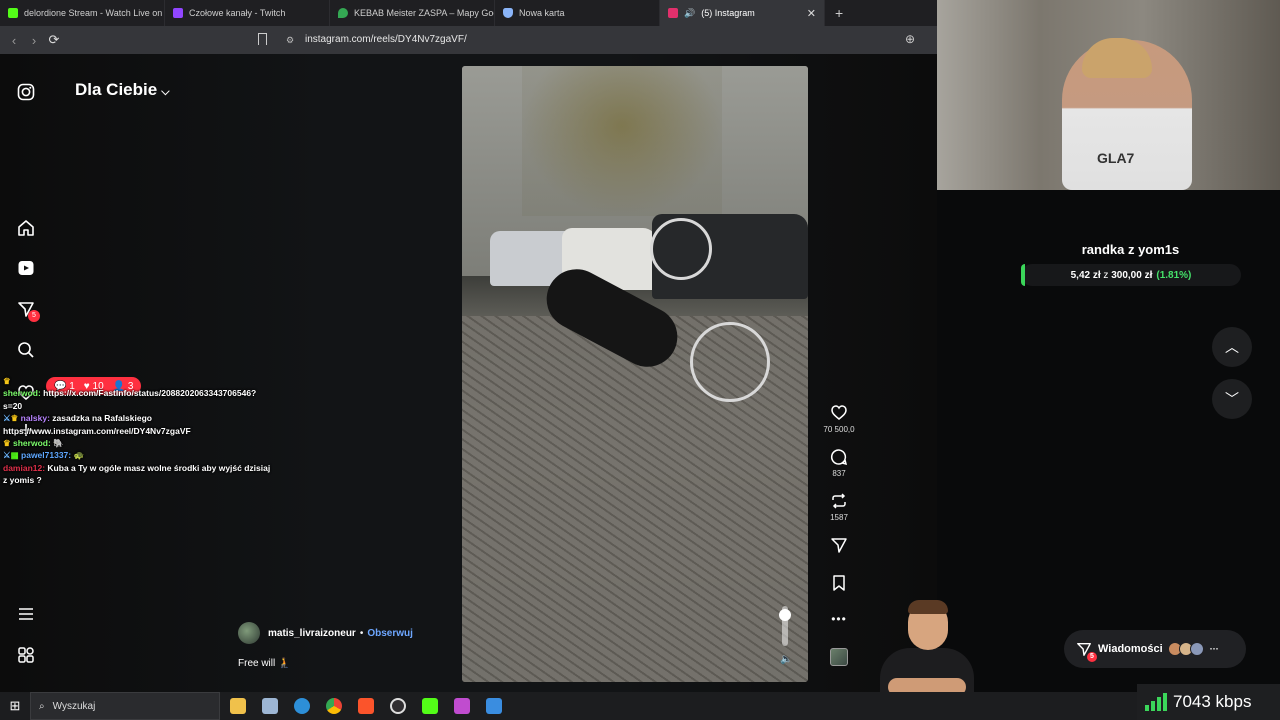 This screenshot has width=1280, height=720. Describe the element at coordinates (1131, 275) in the screenshot. I see `donation-goal-bar: 5,42 zł z 300,00 zł (1.81%)` at that location.